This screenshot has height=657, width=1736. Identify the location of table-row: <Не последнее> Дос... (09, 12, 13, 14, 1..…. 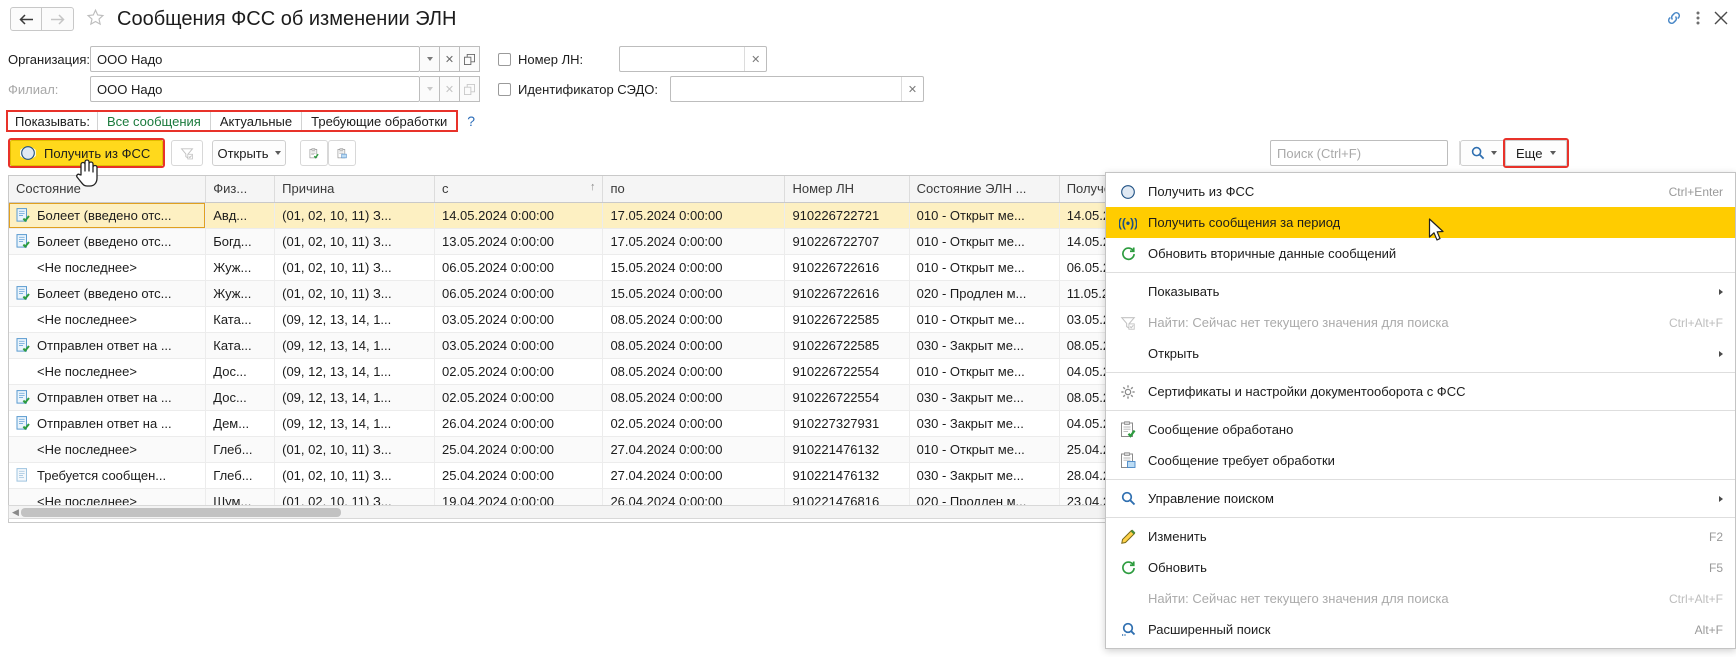
(563, 371).